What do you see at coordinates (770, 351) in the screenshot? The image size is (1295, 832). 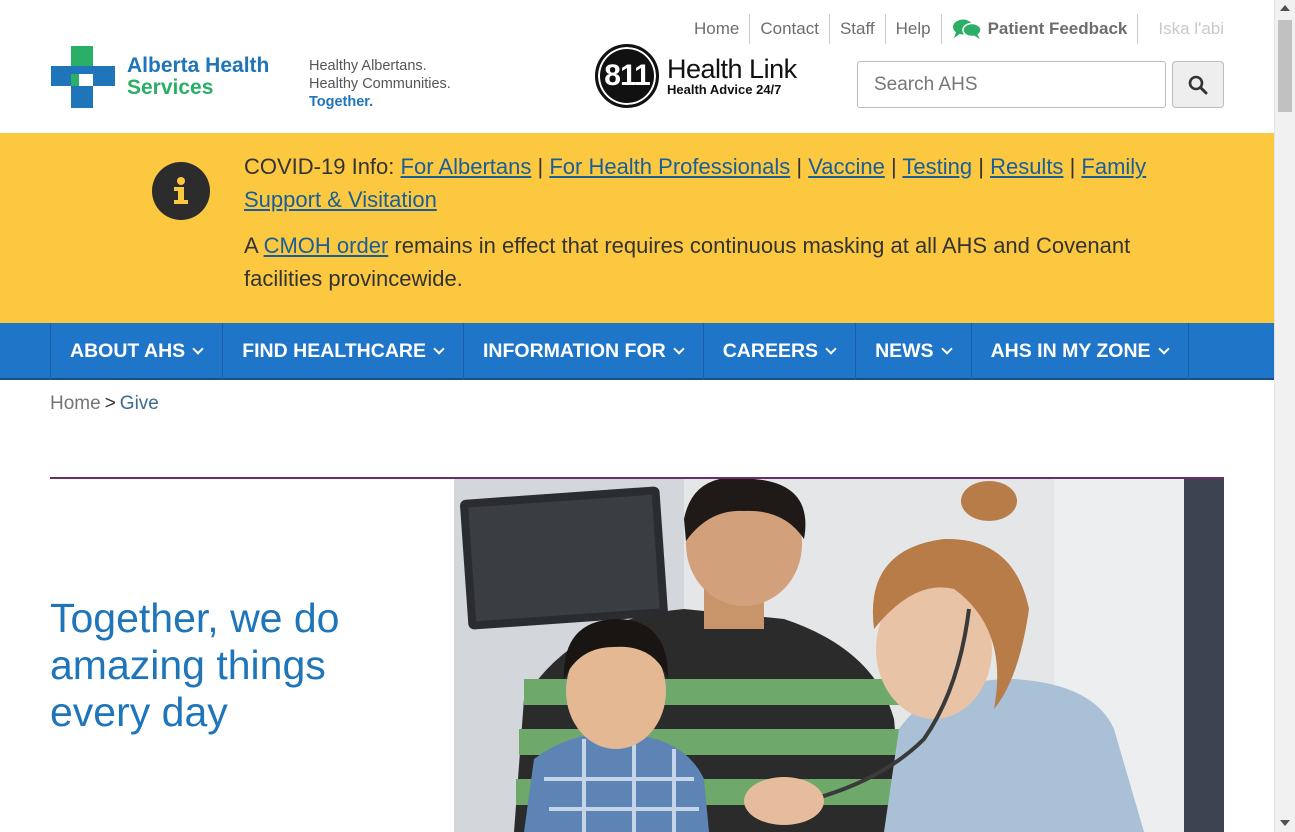 I see `nav-label: CAREERS` at bounding box center [770, 351].